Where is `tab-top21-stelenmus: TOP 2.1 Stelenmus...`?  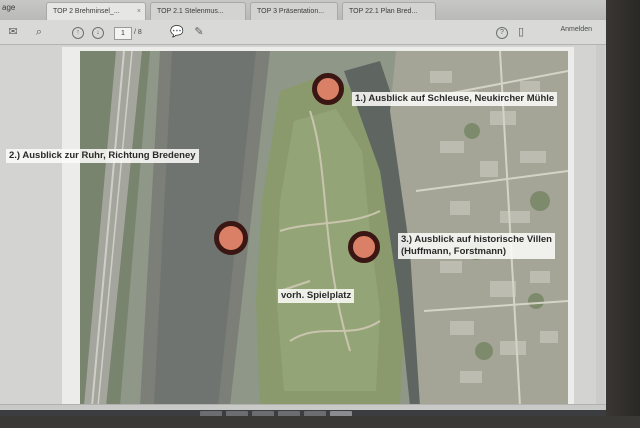 tab-top21-stelenmus: TOP 2.1 Stelenmus... is located at coordinates (198, 11).